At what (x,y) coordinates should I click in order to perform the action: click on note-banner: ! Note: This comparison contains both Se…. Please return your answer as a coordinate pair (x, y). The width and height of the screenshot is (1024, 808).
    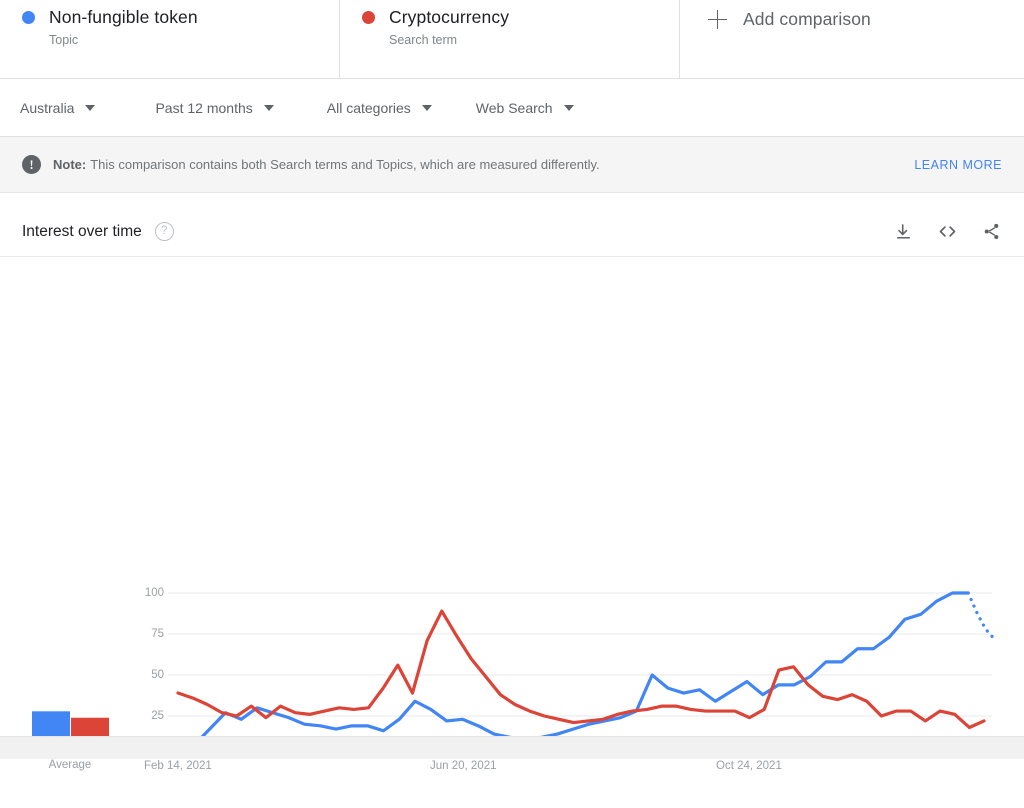
    Looking at the image, I should click on (512, 165).